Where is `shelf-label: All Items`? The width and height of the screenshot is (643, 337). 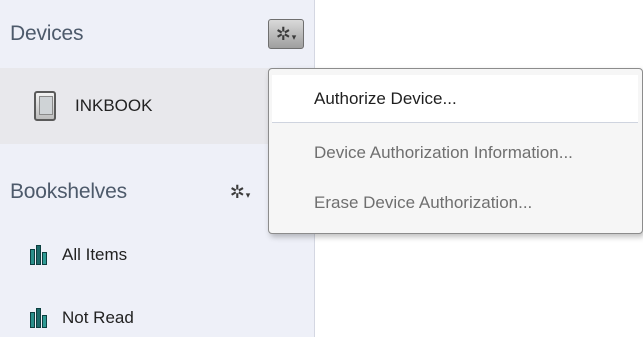
shelf-label: All Items is located at coordinates (95, 254).